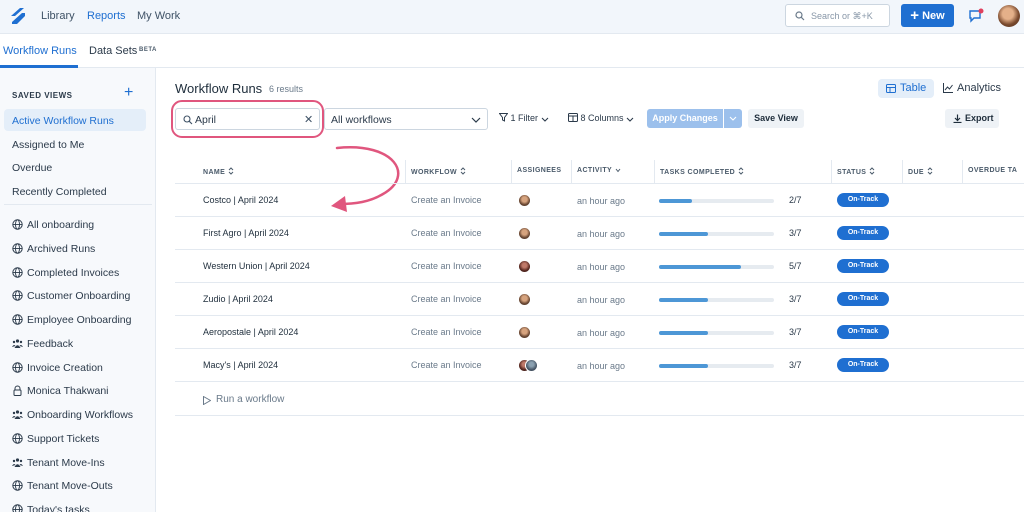 The width and height of the screenshot is (1024, 512). What do you see at coordinates (71, 320) in the screenshot?
I see `sidebar-item-employee-onboarding: Employee Onboarding` at bounding box center [71, 320].